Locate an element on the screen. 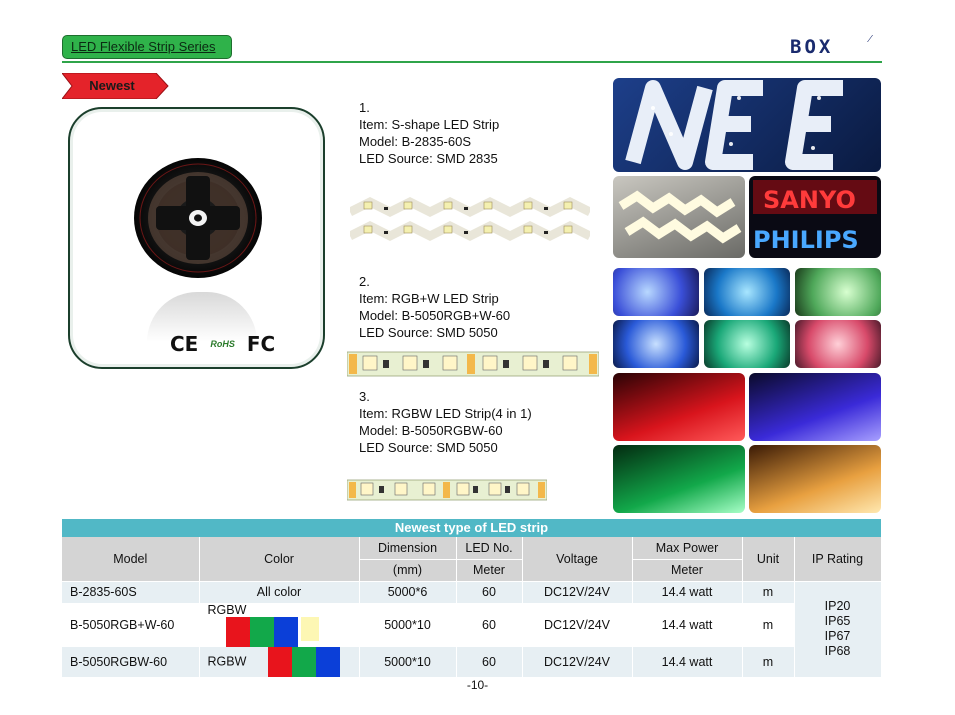 This screenshot has height=715, width=955. ip-rating-1: IP20 is located at coordinates (837, 606).